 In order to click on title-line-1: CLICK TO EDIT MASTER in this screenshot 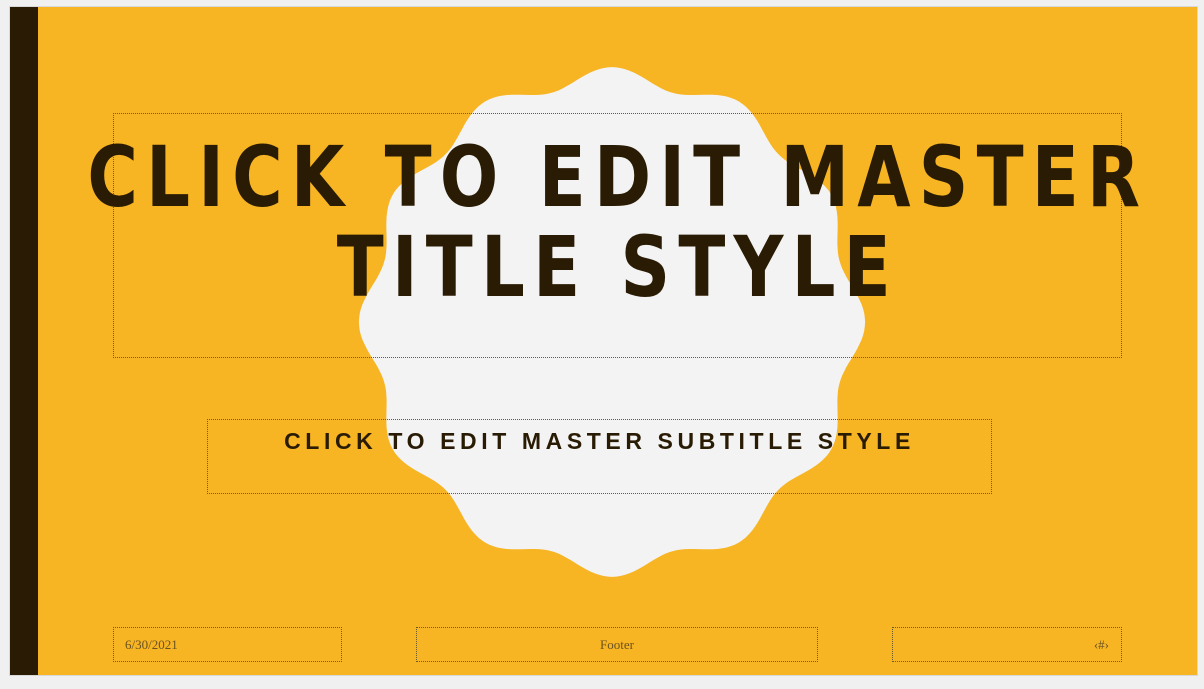, I will do `click(617, 176)`.